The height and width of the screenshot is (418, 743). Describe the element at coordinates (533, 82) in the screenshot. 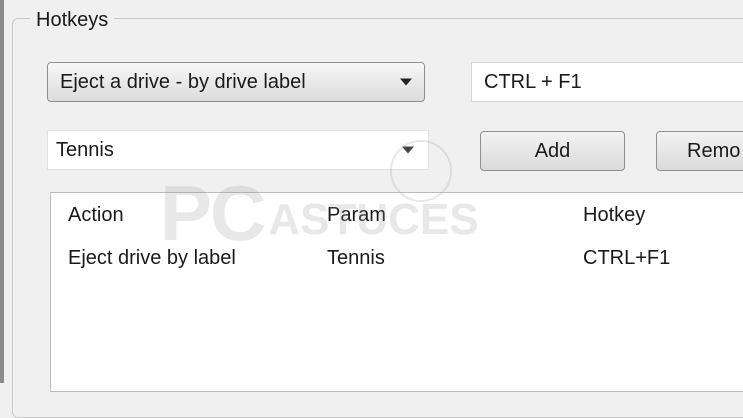

I see `hotkey-input-value: CTRL + F1` at that location.